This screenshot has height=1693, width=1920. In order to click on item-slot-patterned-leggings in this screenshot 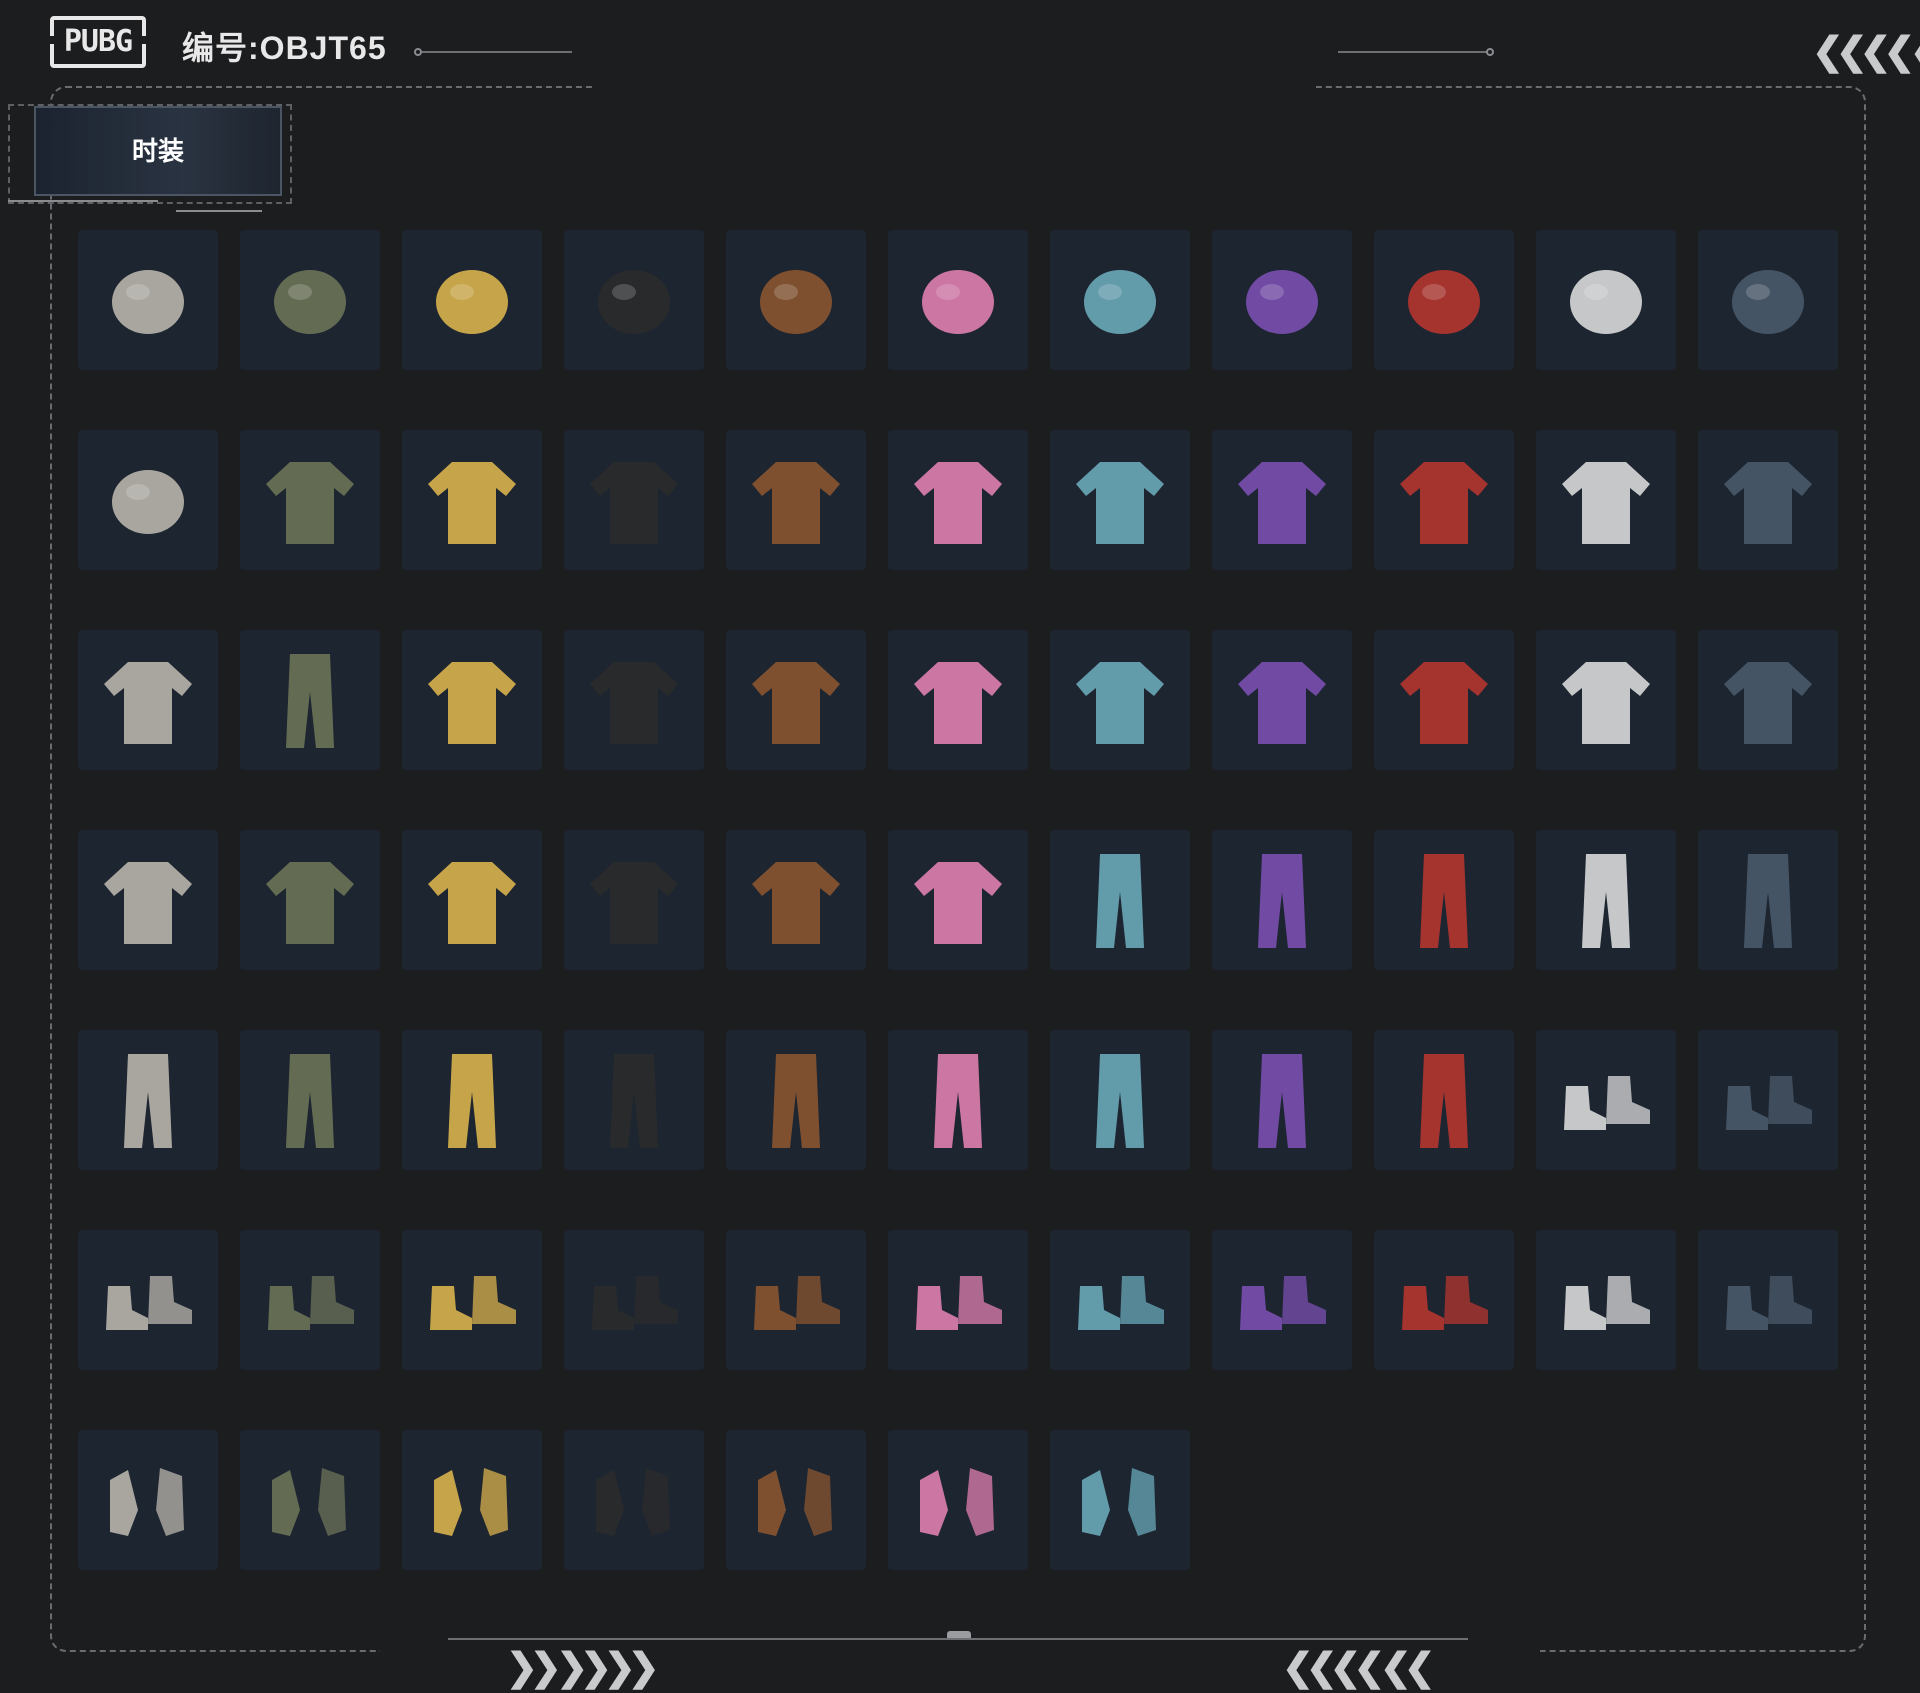, I will do `click(1768, 900)`.